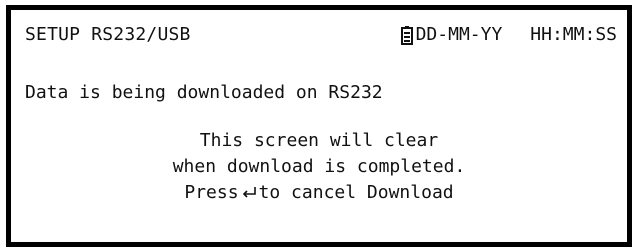  Describe the element at coordinates (356, 192) in the screenshot. I see `cancel-download-label: to cancel Download` at that location.